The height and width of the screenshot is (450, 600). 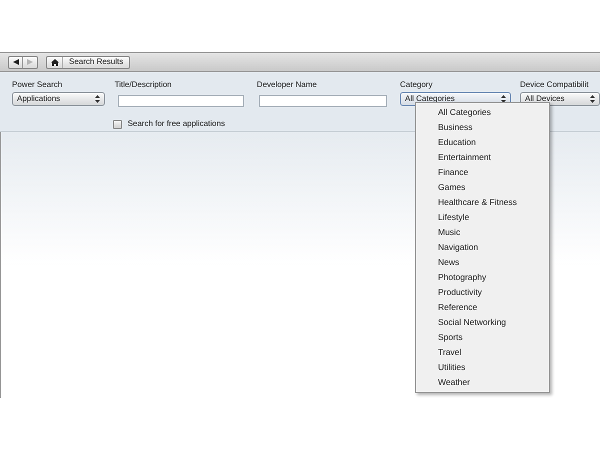 What do you see at coordinates (482, 262) in the screenshot?
I see `menu-item: News` at bounding box center [482, 262].